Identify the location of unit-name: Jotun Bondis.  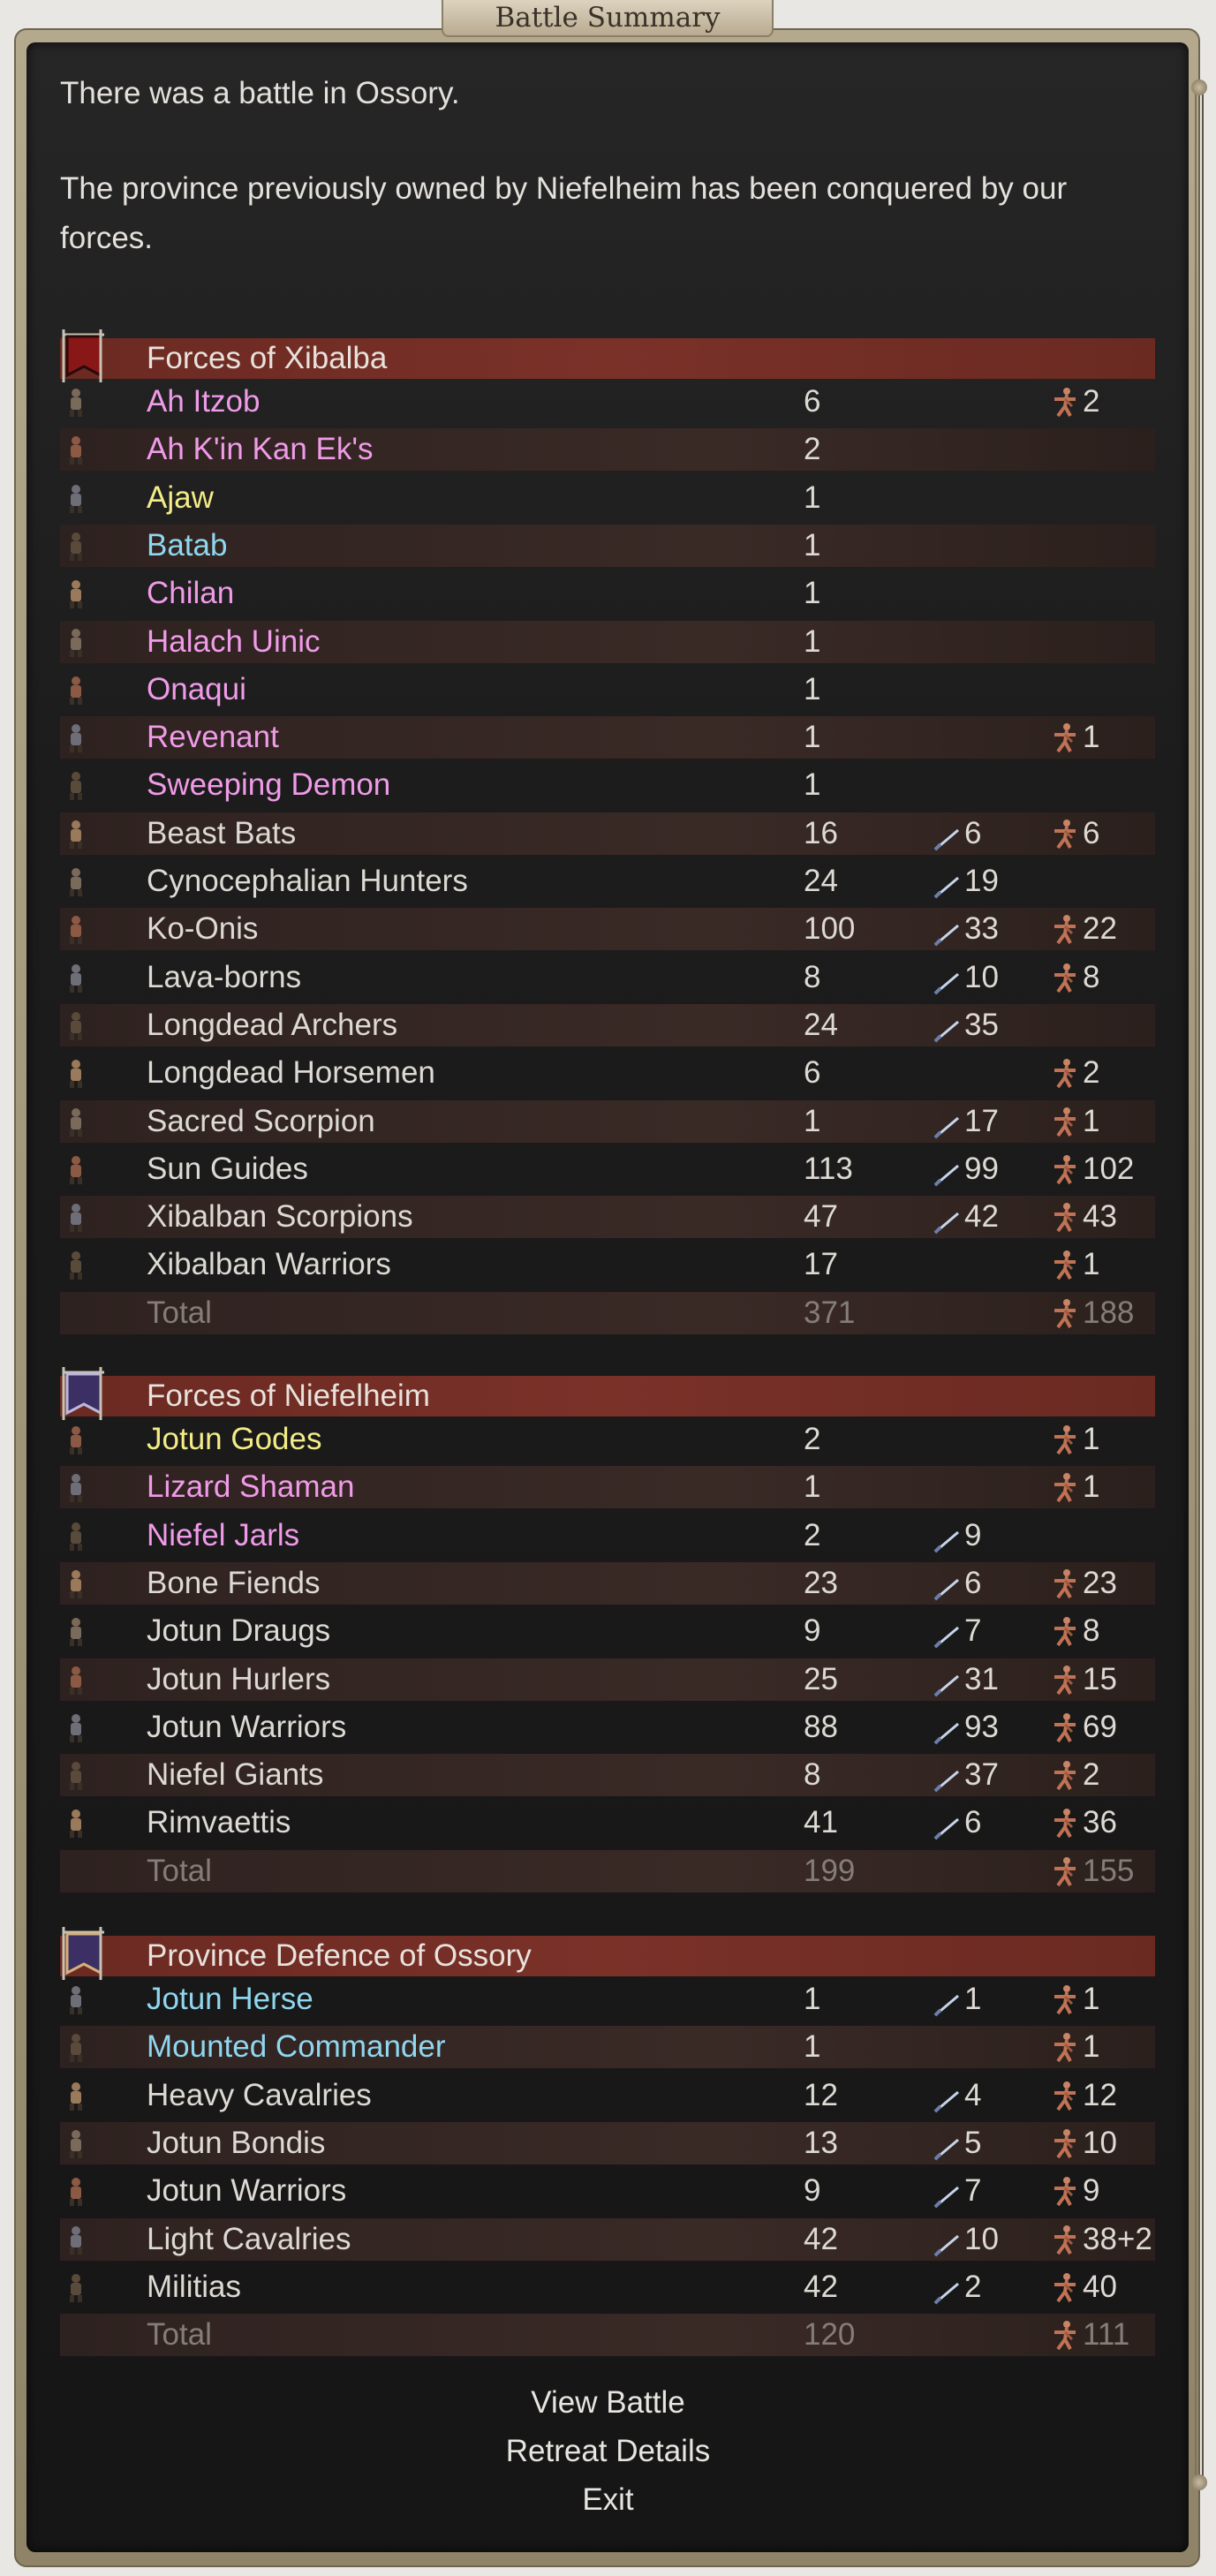
(236, 2143).